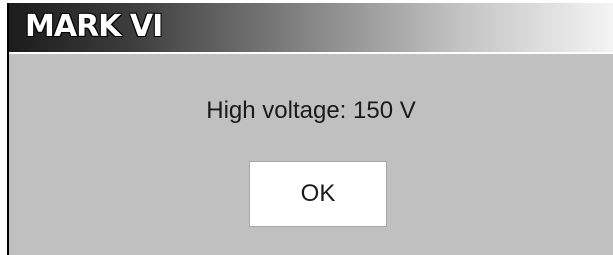 The width and height of the screenshot is (613, 255). What do you see at coordinates (311, 53) in the screenshot?
I see `title-separator` at bounding box center [311, 53].